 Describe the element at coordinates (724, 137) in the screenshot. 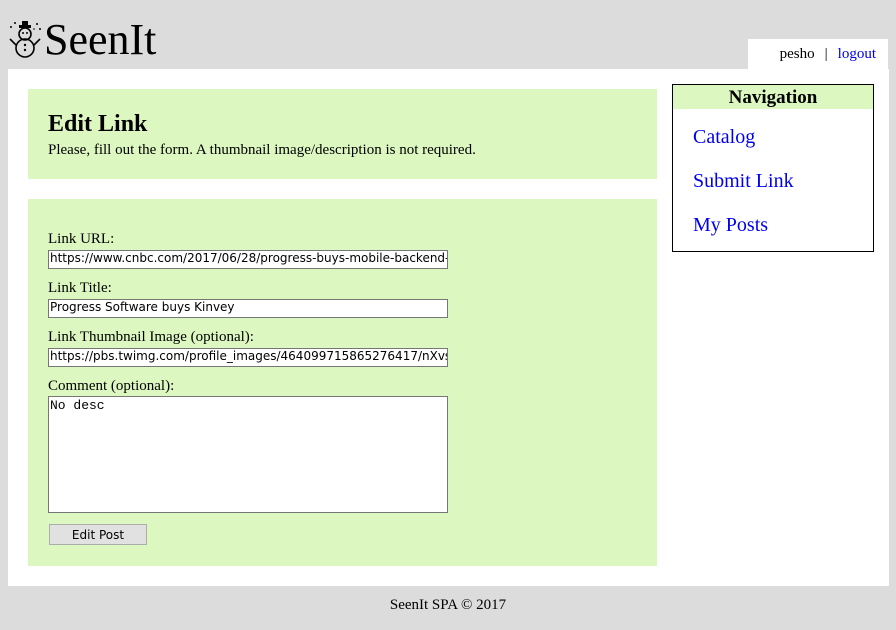

I see `nav-item-catalog: Catalog` at that location.